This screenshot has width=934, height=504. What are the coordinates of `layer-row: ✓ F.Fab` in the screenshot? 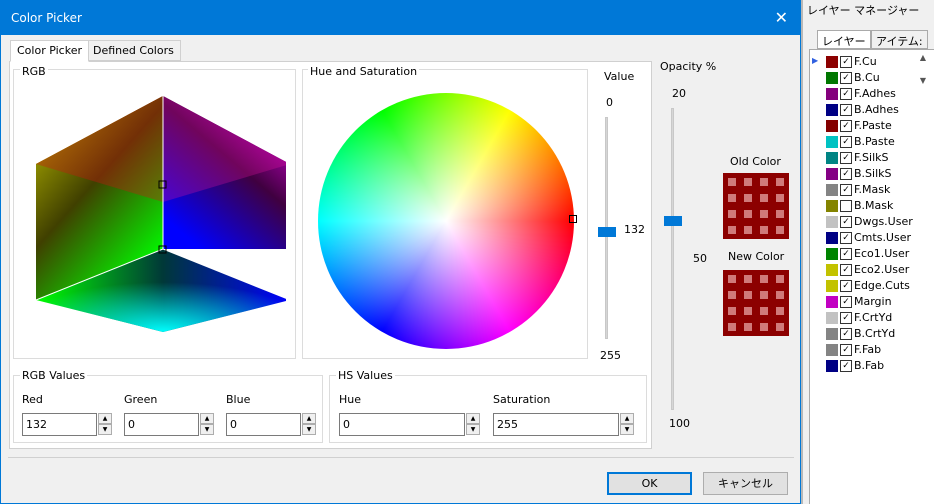 It's located at (872, 350).